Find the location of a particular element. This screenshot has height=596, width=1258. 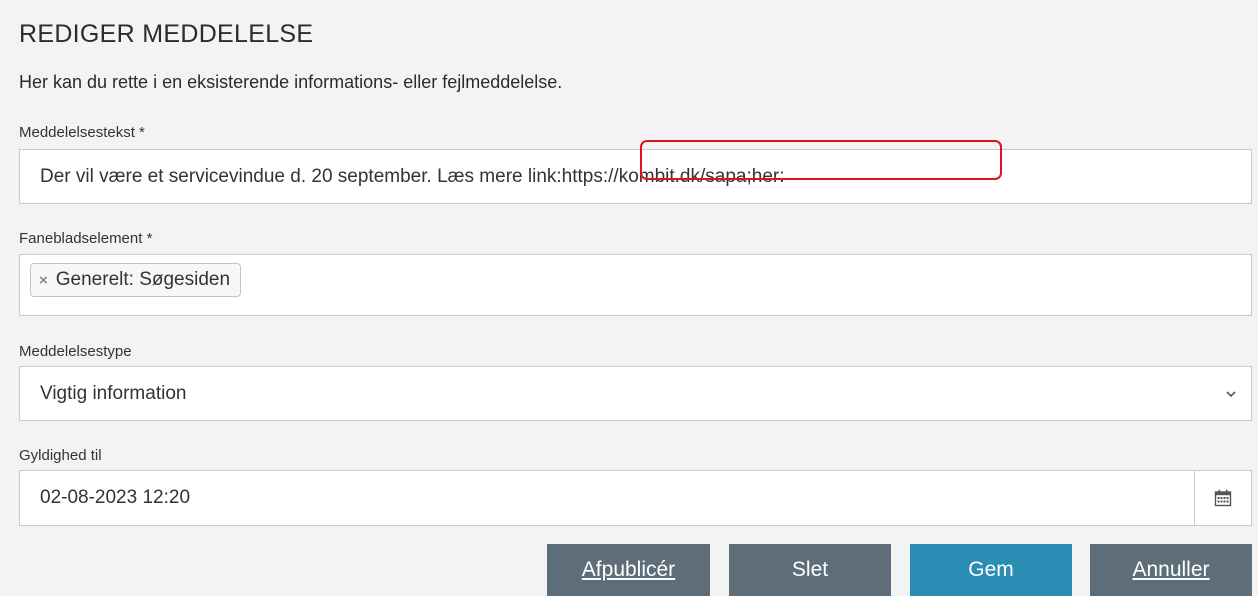

message-type-value: Vigtig information is located at coordinates (113, 393).